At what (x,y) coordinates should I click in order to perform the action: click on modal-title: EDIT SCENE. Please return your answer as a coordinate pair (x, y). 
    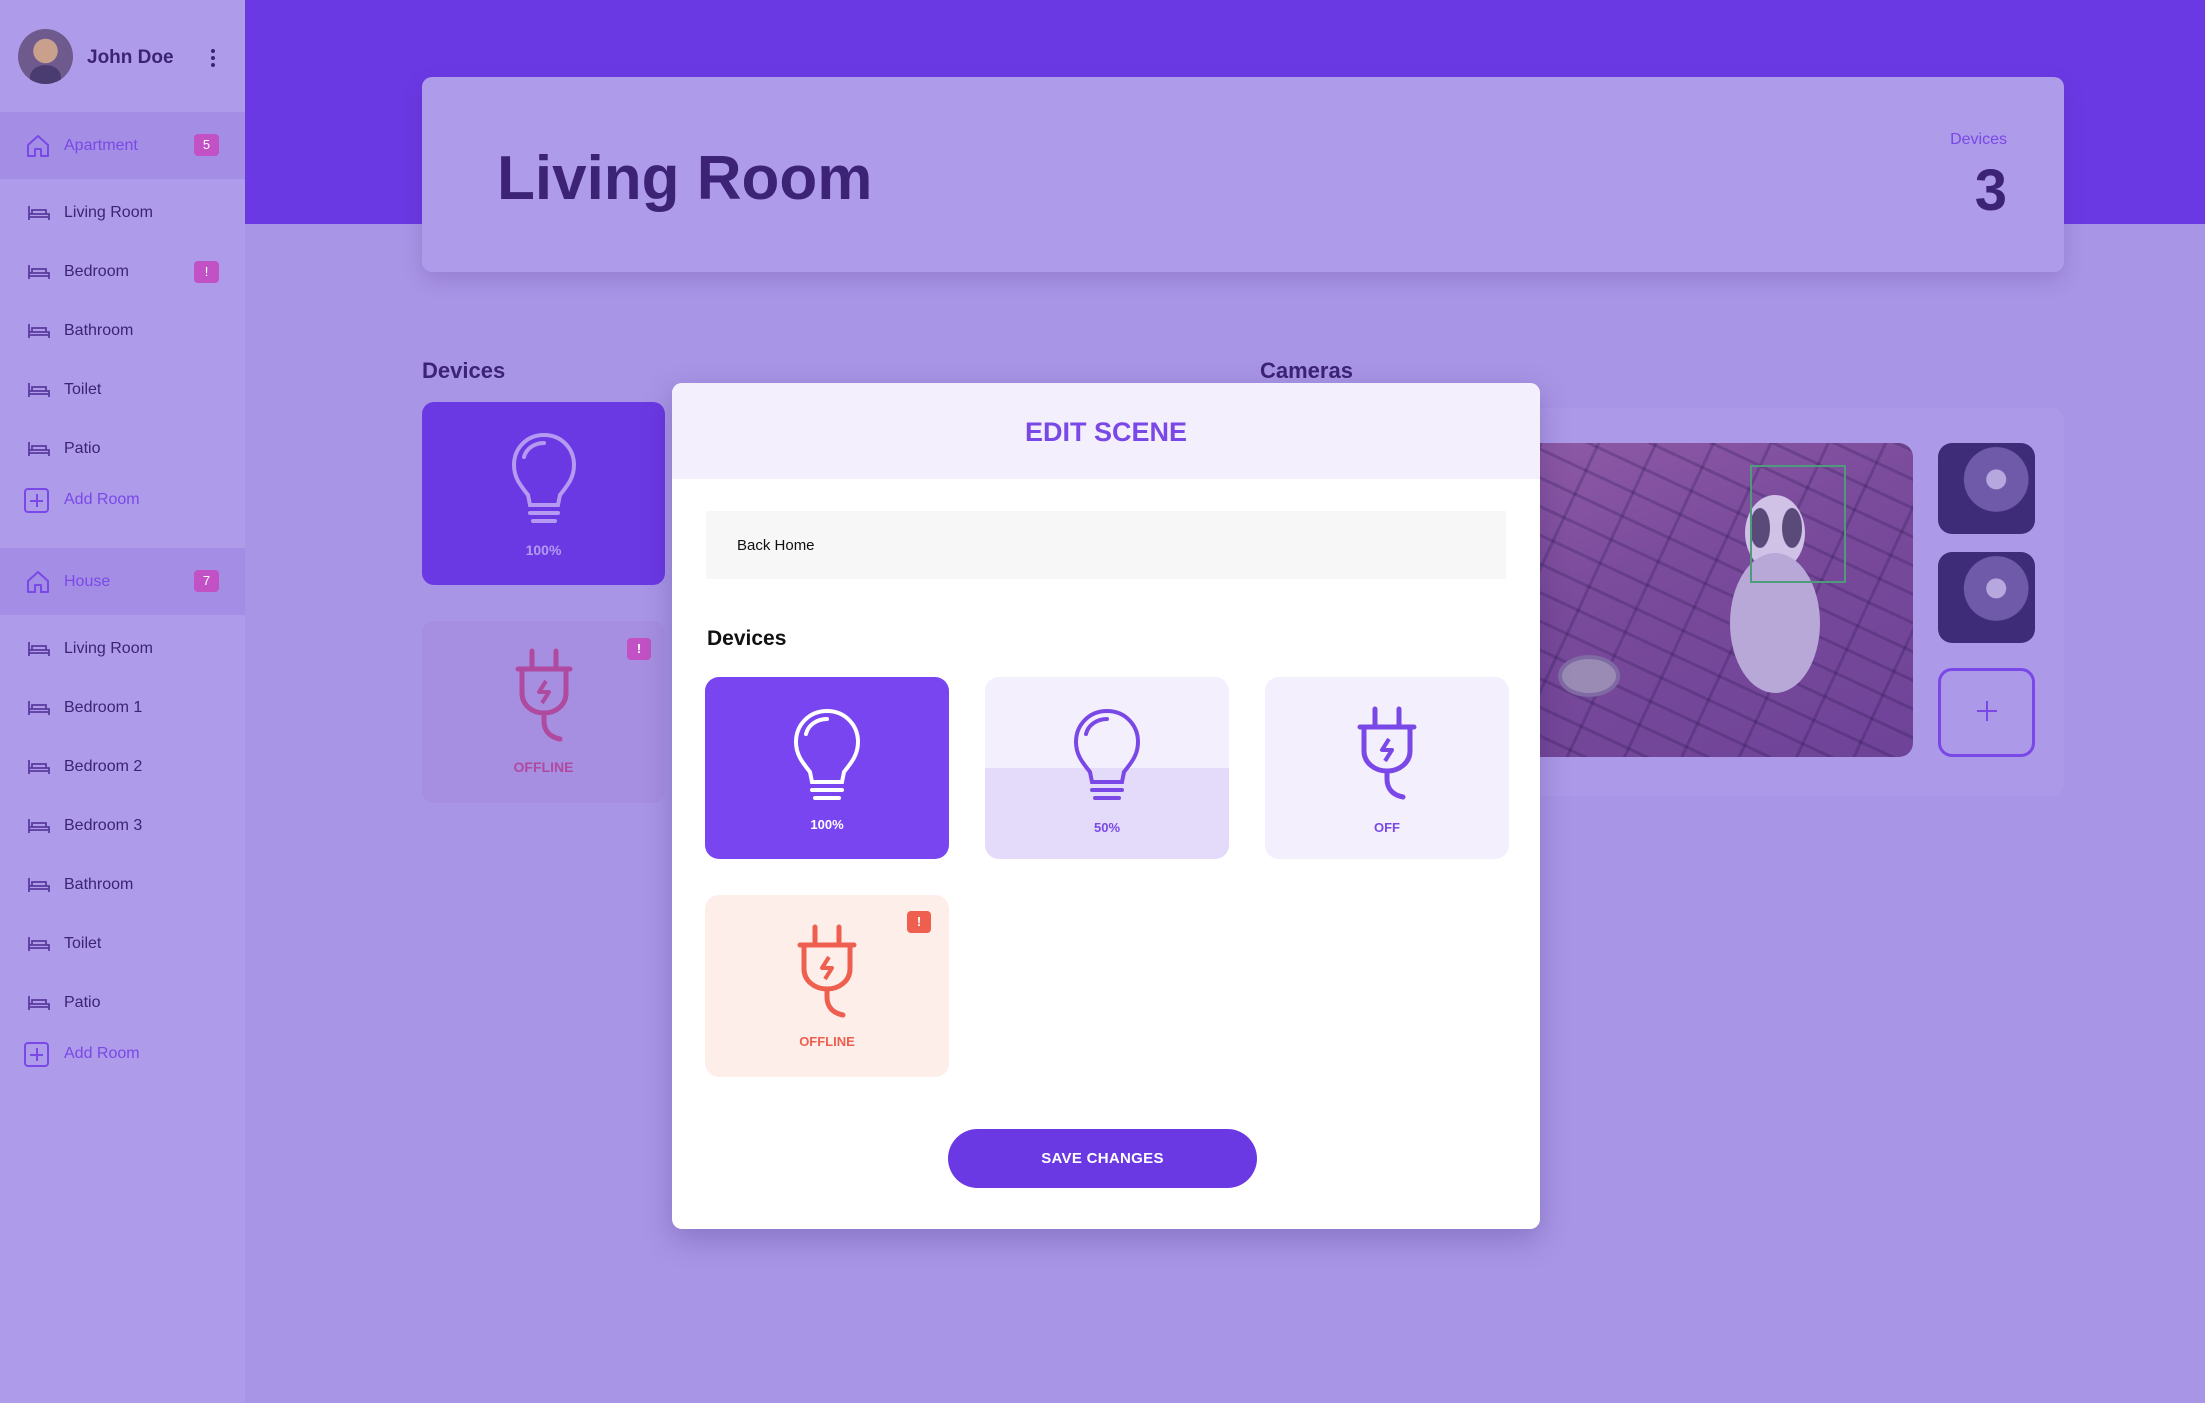
    Looking at the image, I should click on (1106, 432).